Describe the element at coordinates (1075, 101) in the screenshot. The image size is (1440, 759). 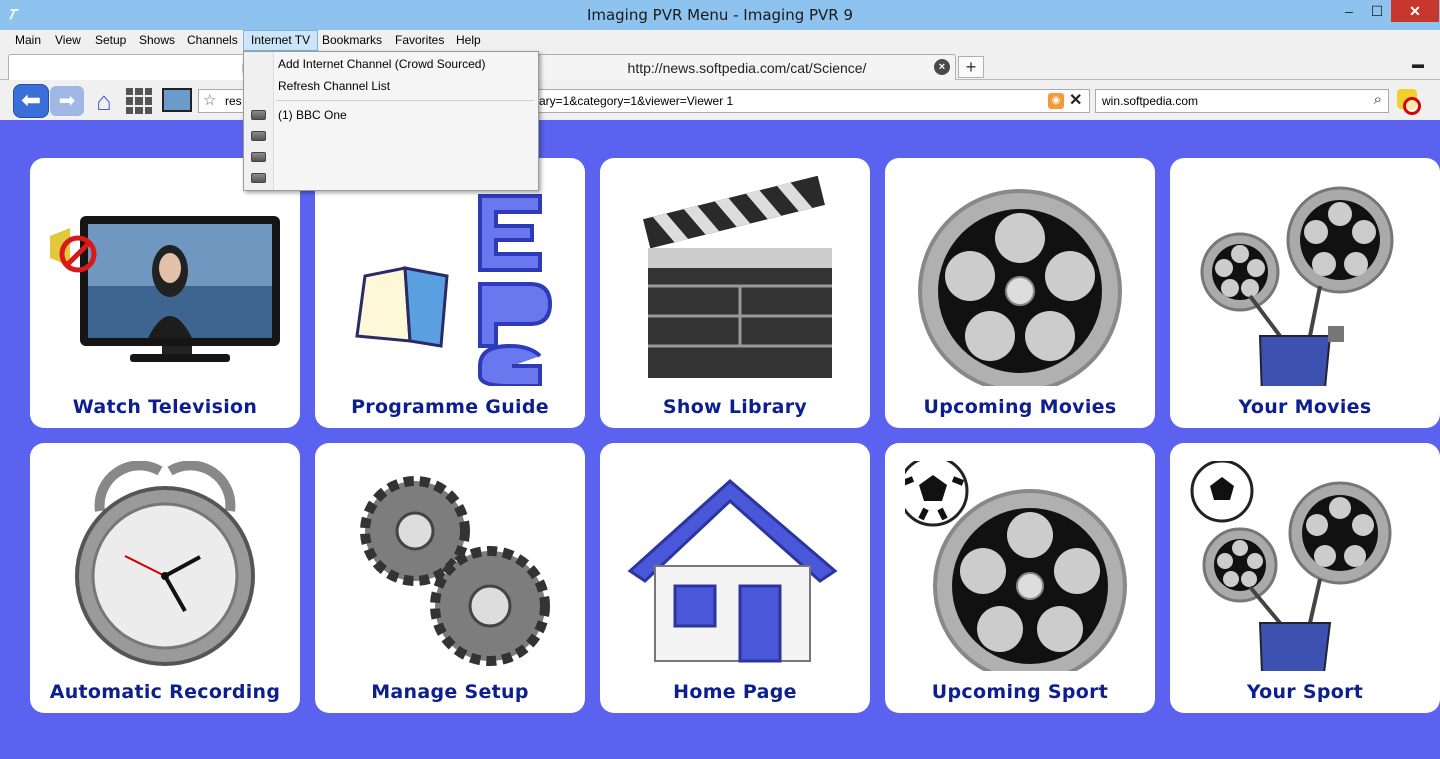
I see `stop-icon: ✕` at that location.